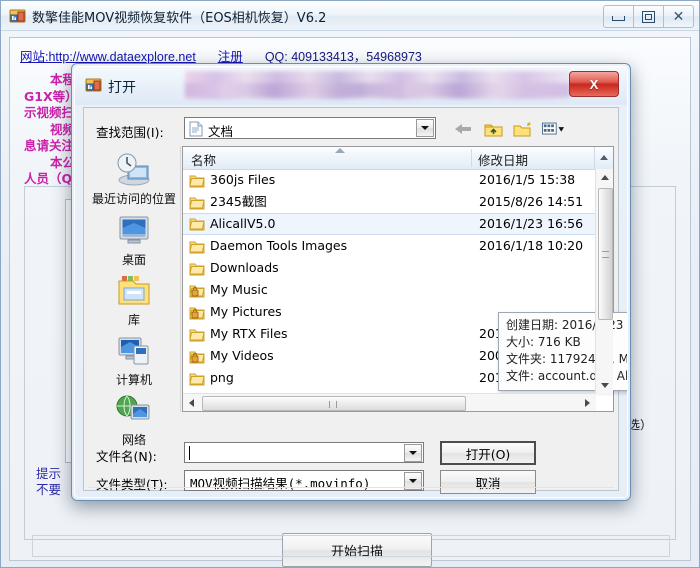 The width and height of the screenshot is (700, 568). Describe the element at coordinates (121, 57) in the screenshot. I see `website-link: http://www.dataexplore.net` at that location.